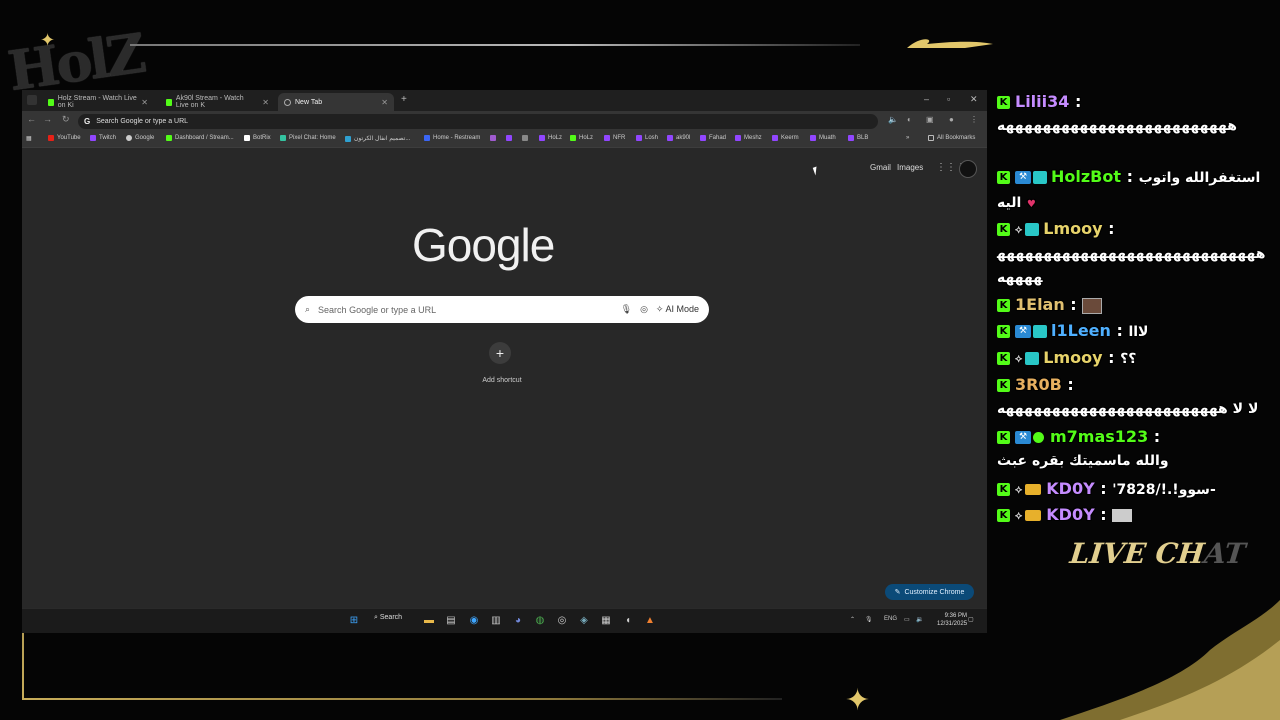 The width and height of the screenshot is (1280, 720). What do you see at coordinates (974, 119) in the screenshot?
I see `menu-kebab-icon: ⋮` at bounding box center [974, 119].